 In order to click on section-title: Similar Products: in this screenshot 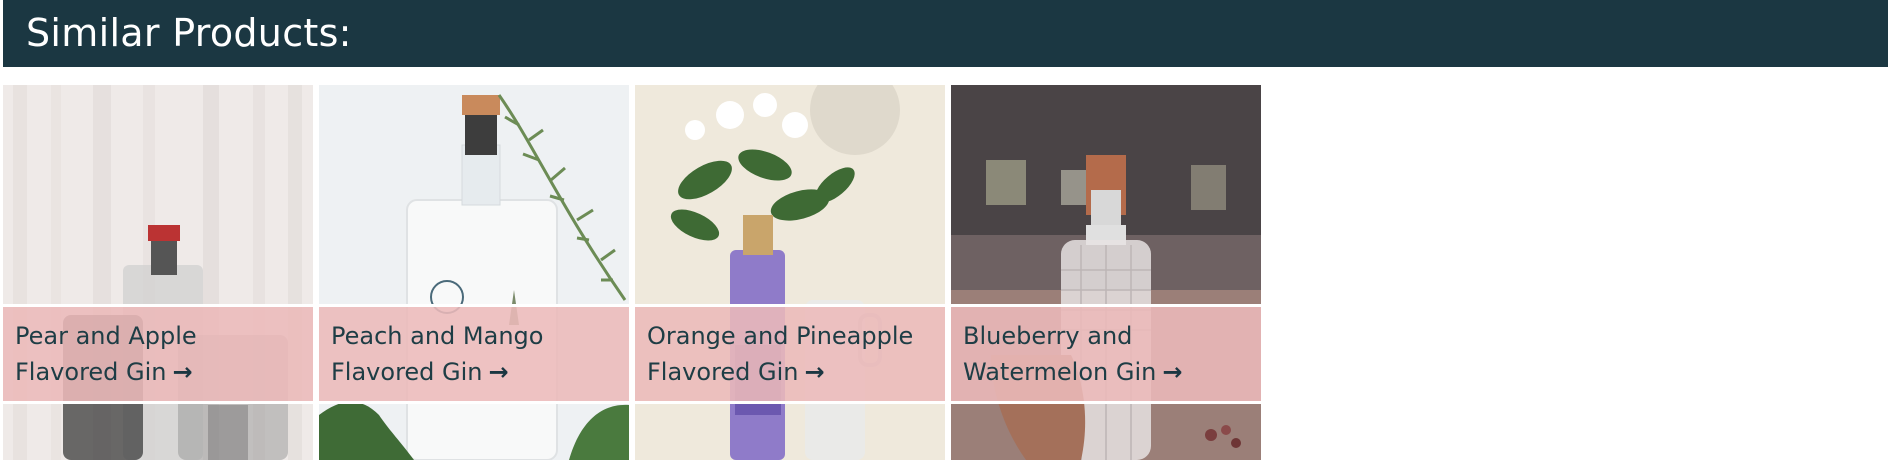, I will do `click(189, 33)`.